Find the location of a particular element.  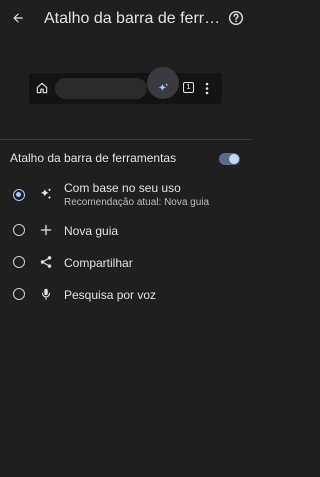

option-label: Com base no seu uso is located at coordinates (122, 188).